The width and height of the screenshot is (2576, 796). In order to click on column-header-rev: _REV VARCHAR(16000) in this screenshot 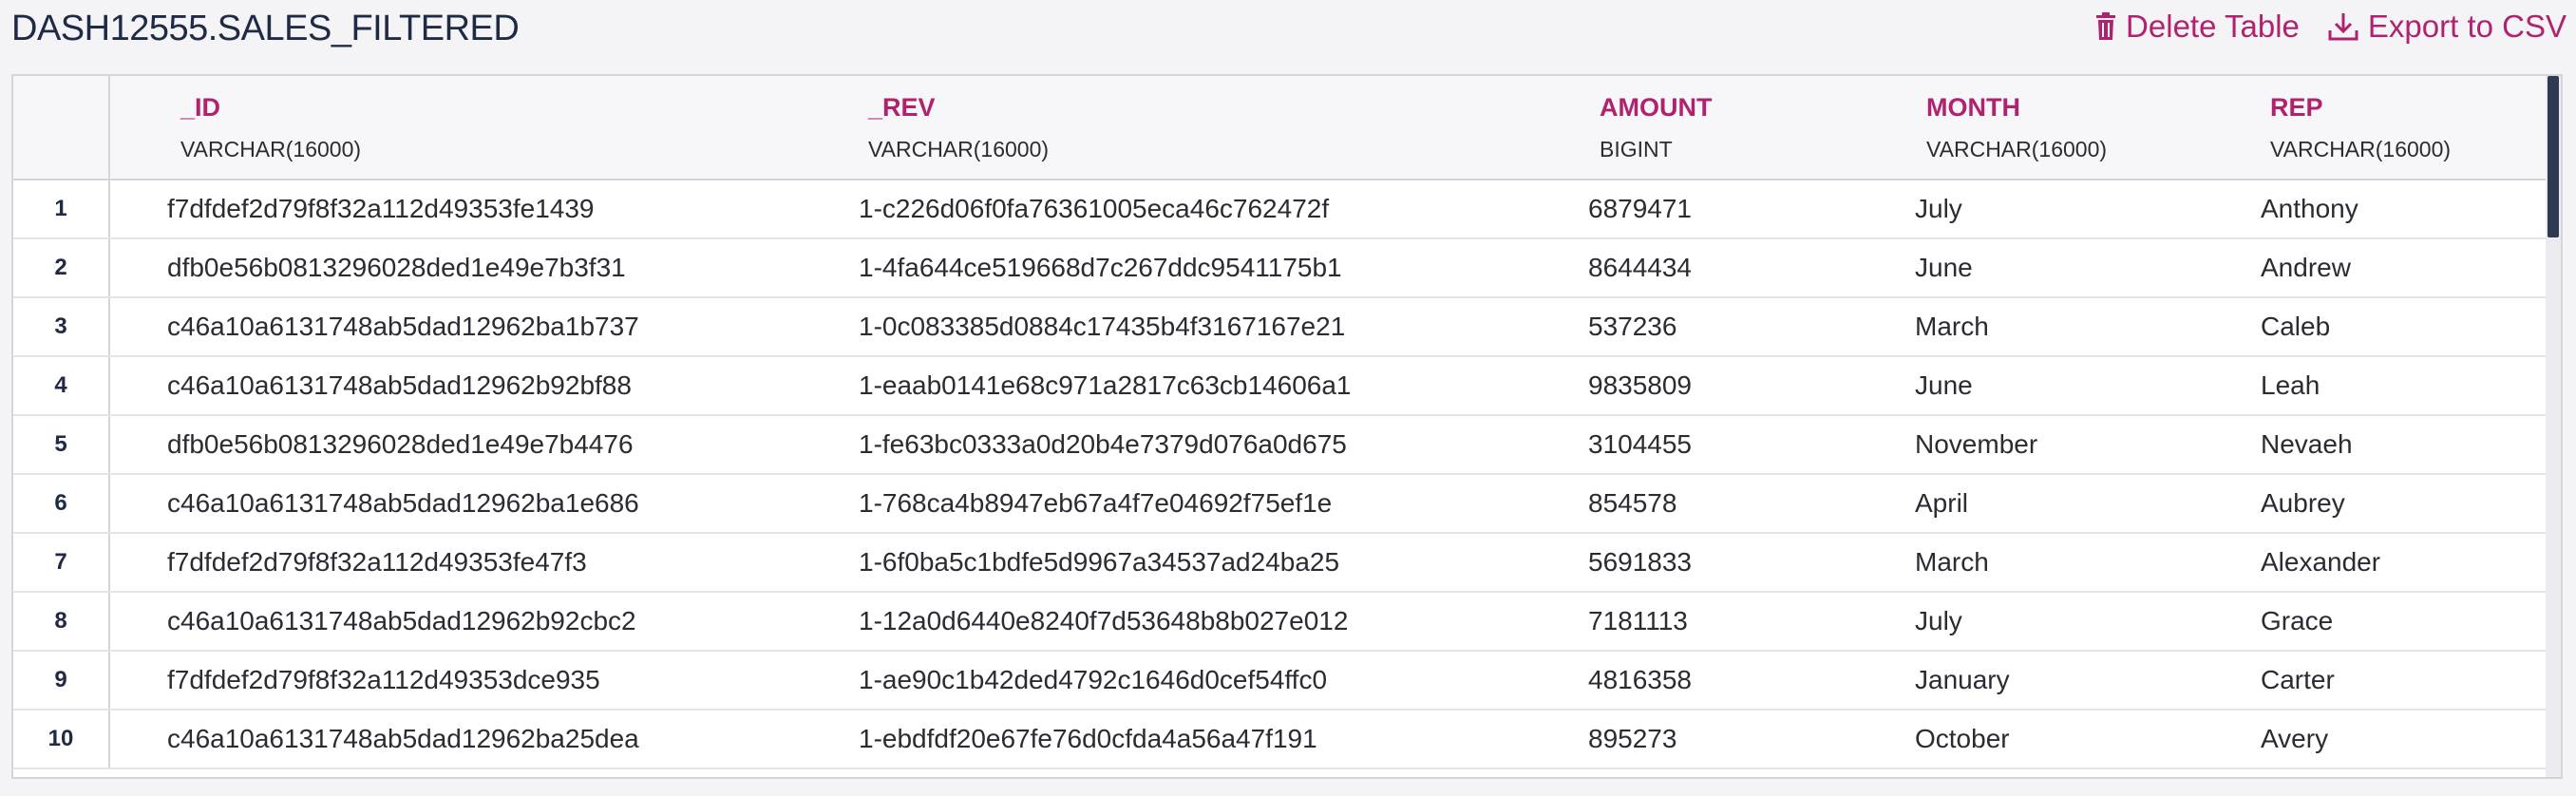, I will do `click(958, 127)`.